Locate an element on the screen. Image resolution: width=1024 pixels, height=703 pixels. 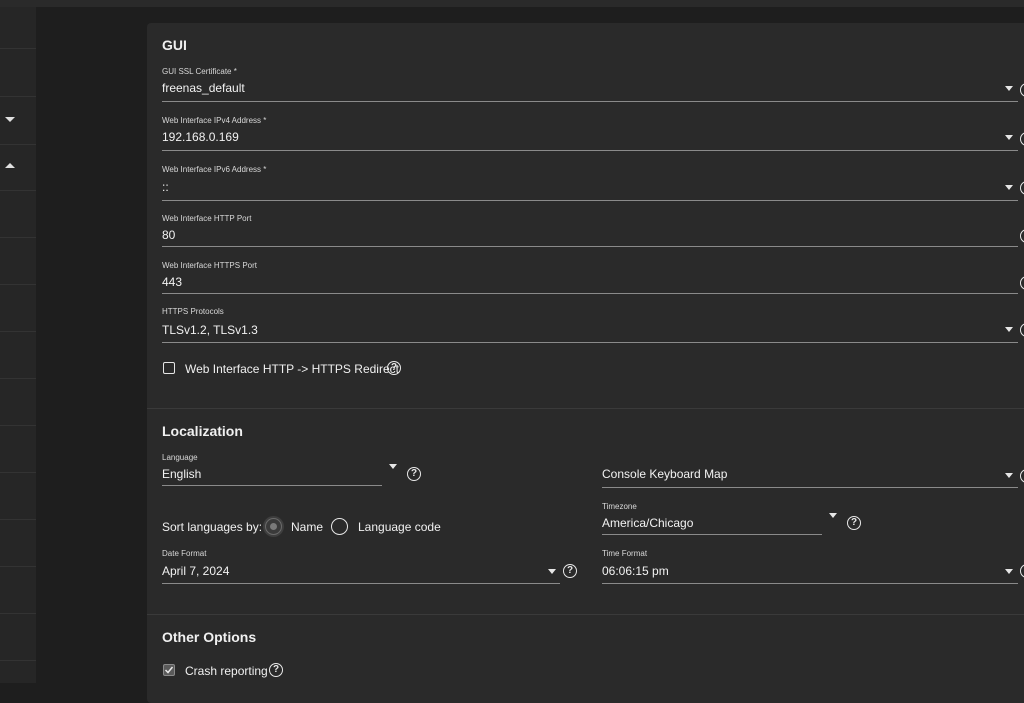
field-label: Web Interface IPv6 Address * is located at coordinates (214, 169).